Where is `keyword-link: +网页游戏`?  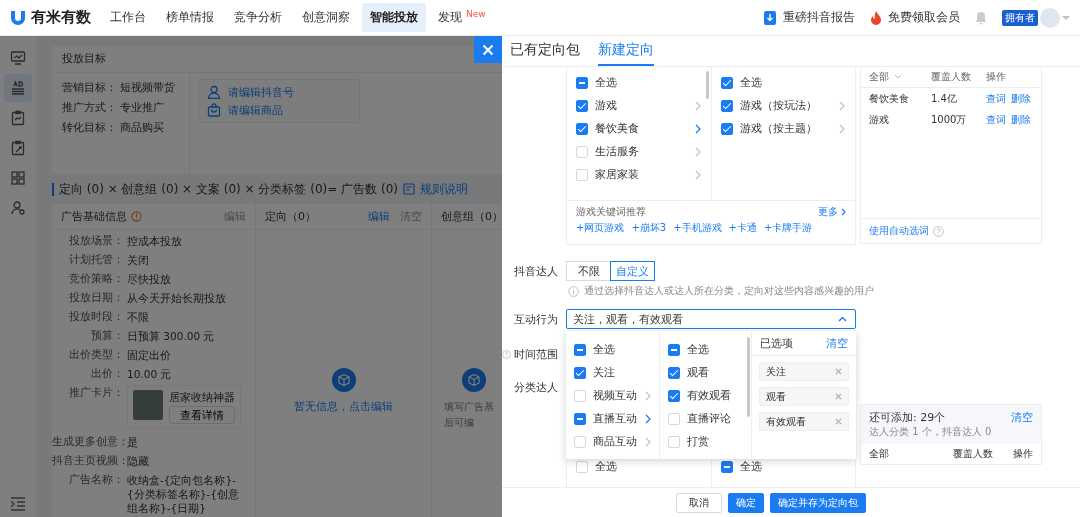 keyword-link: +网页游戏 is located at coordinates (600, 228).